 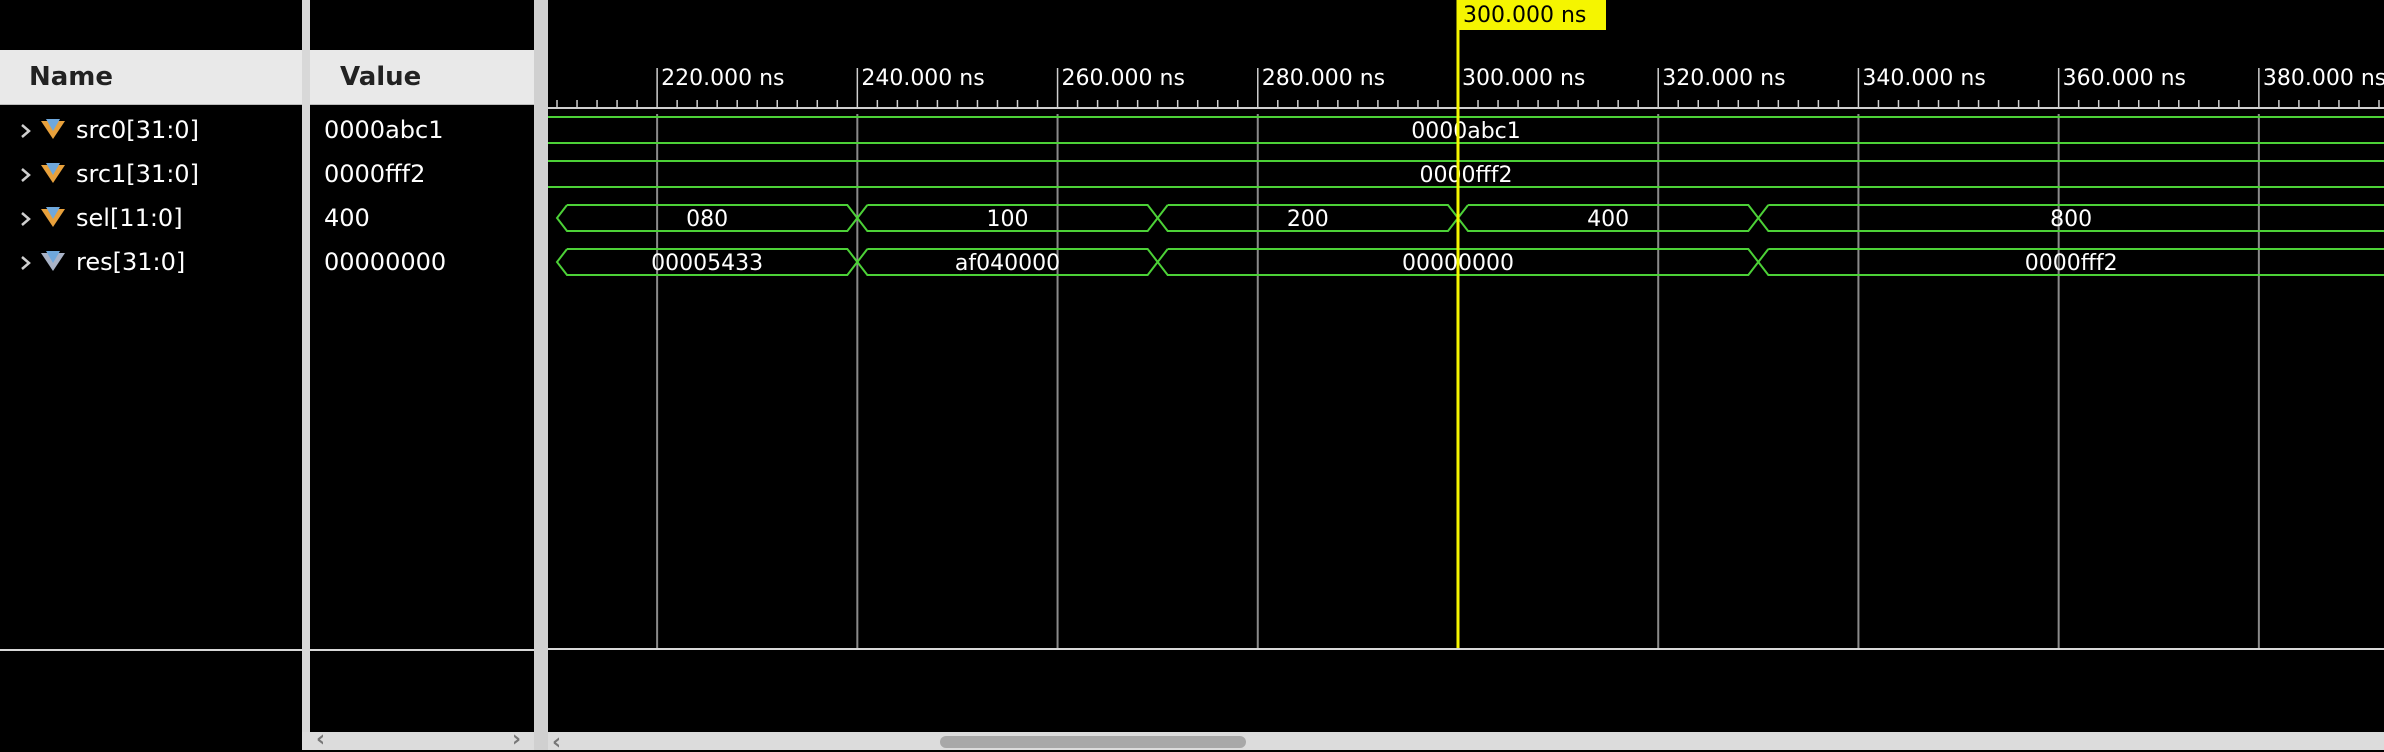 I want to click on bus-value-label: af040000, so click(x=1007, y=263).